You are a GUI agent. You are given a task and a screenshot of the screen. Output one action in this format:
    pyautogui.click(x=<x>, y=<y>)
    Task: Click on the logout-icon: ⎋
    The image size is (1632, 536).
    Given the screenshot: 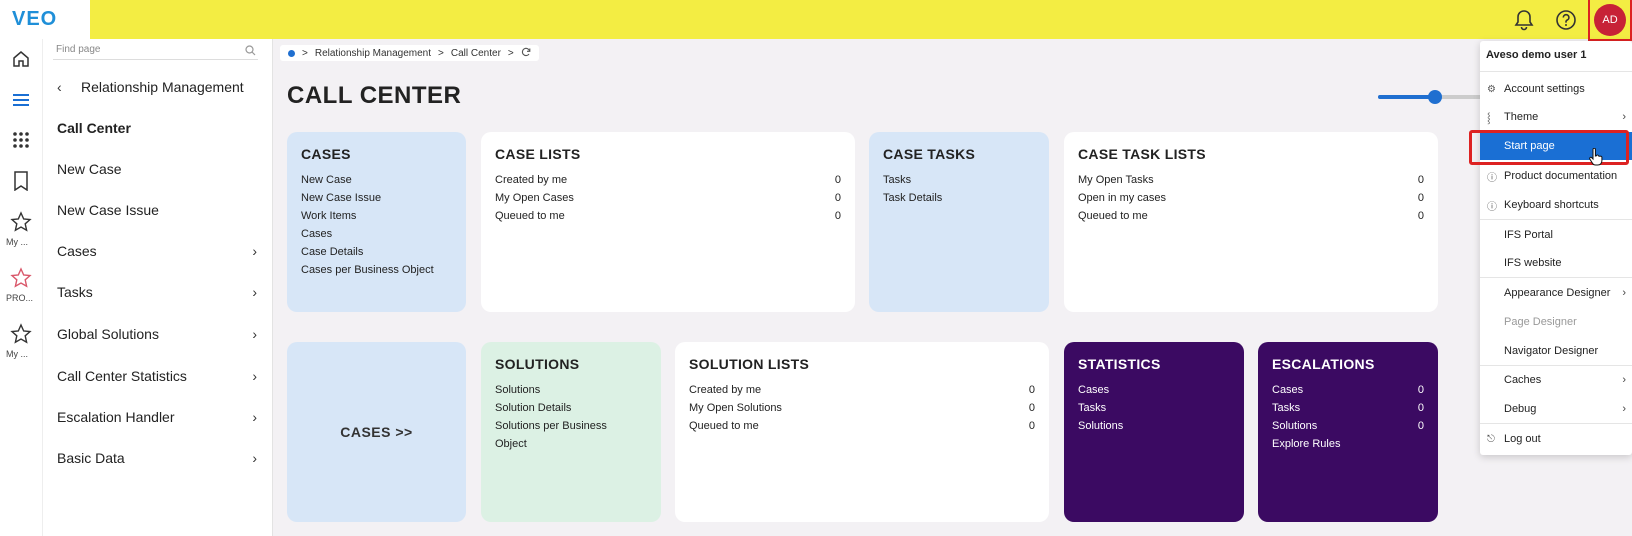 What is the action you would take?
    pyautogui.click(x=1491, y=439)
    